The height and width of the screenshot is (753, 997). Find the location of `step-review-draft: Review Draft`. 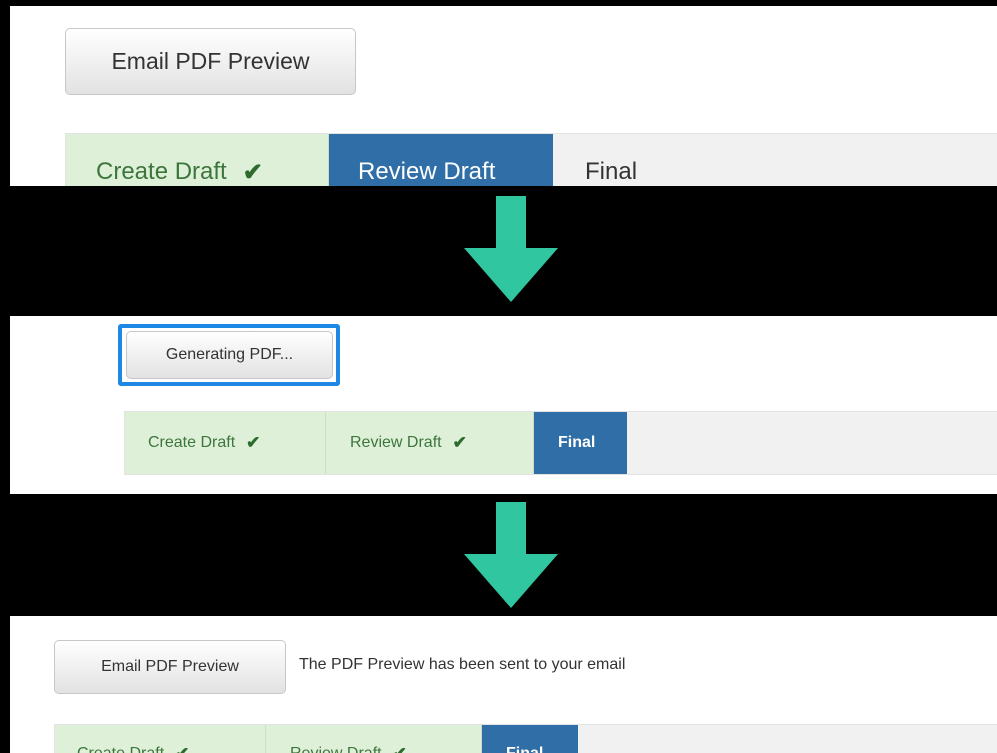

step-review-draft: Review Draft is located at coordinates (441, 160).